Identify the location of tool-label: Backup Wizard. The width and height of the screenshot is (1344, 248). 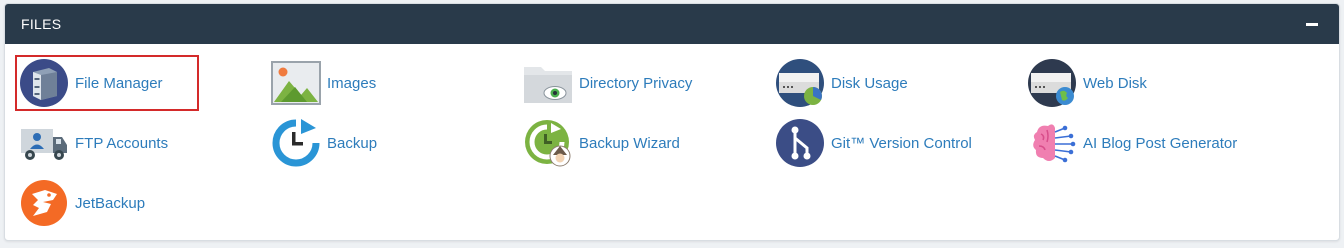
(629, 143).